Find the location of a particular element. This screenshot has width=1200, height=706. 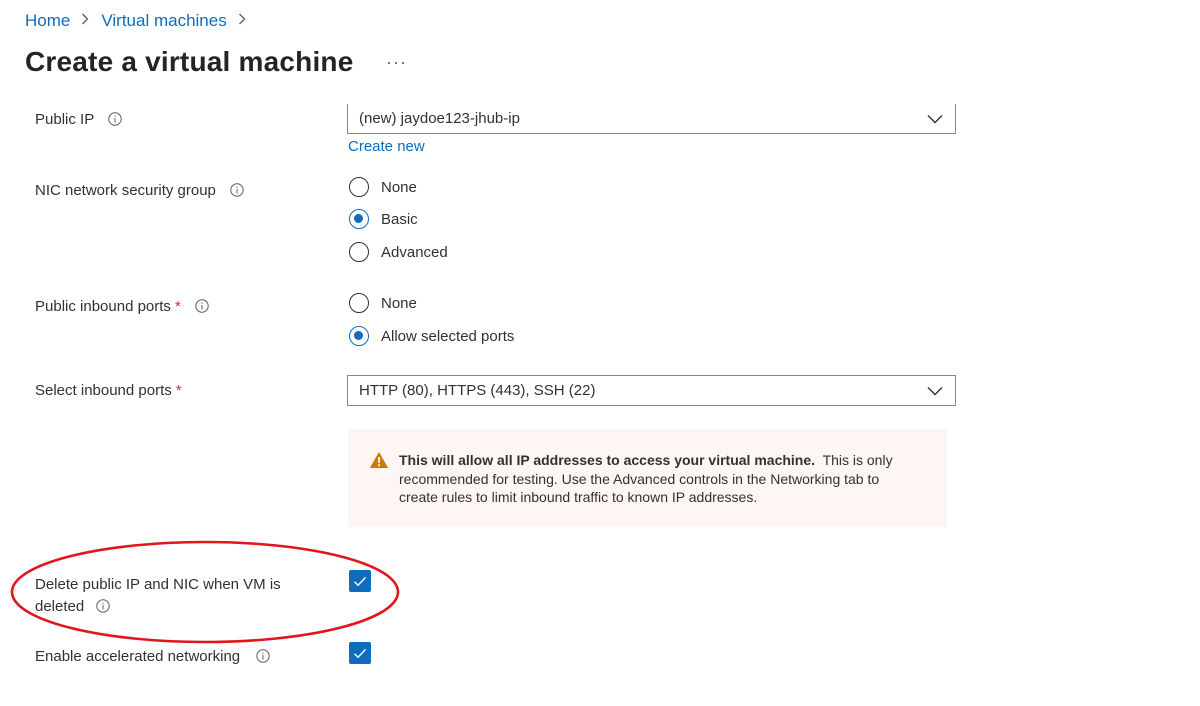

accelerated-networking-label: Enable accelerated networking is located at coordinates (153, 657).